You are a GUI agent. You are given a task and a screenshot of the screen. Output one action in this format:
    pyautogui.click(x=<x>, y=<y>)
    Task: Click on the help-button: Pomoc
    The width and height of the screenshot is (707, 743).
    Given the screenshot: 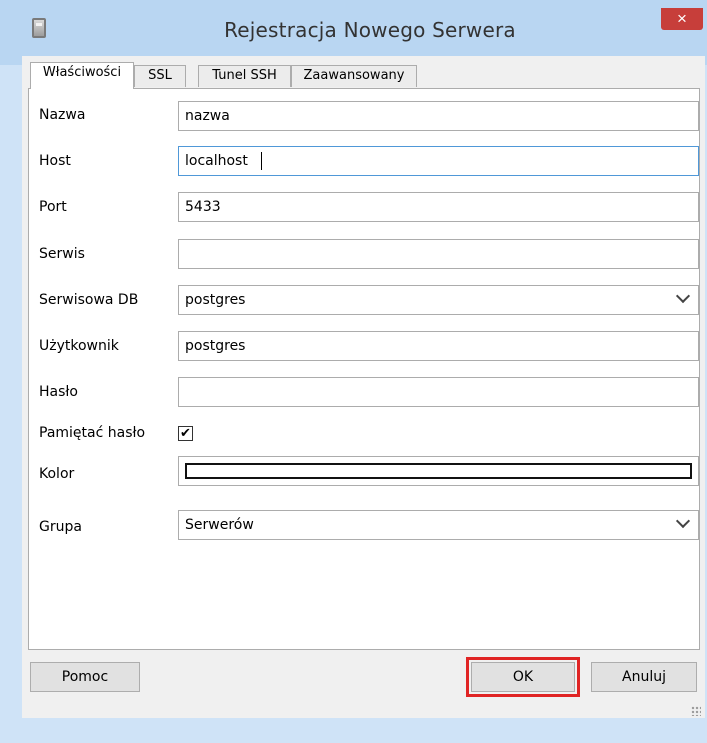 What is the action you would take?
    pyautogui.click(x=85, y=677)
    